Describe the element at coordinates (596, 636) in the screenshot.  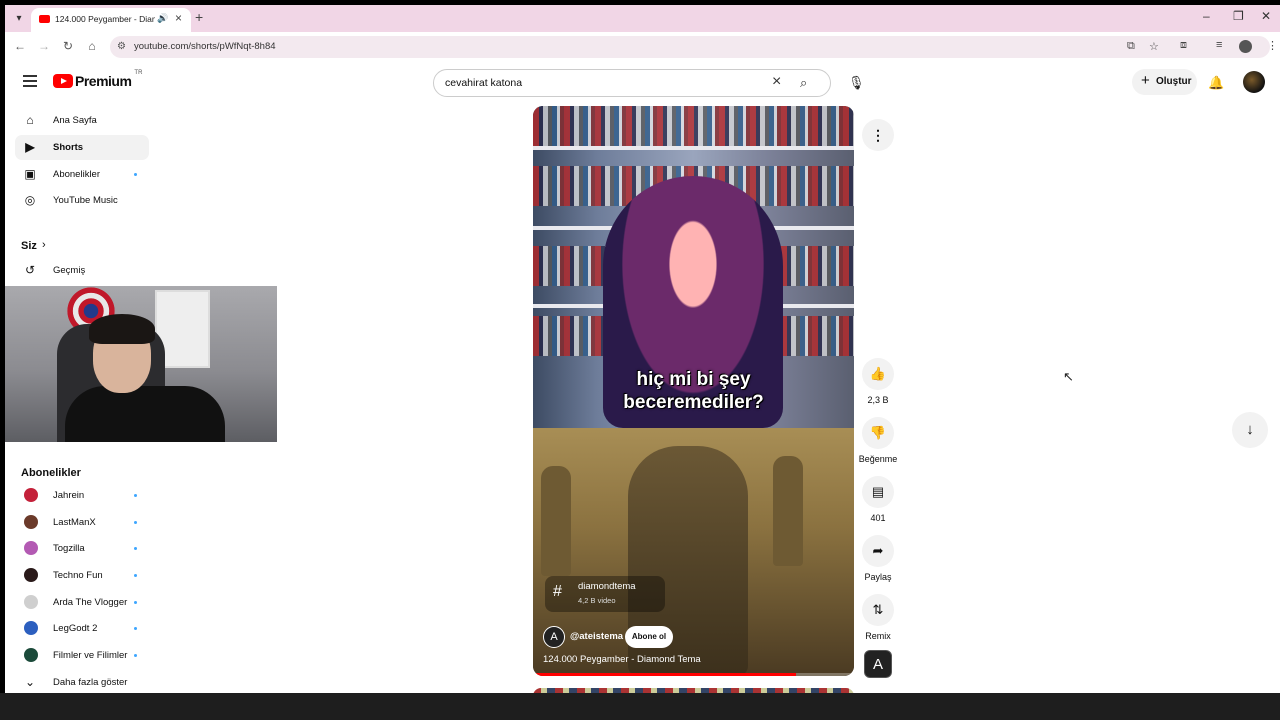
I see `channel-handle: @ateistema` at that location.